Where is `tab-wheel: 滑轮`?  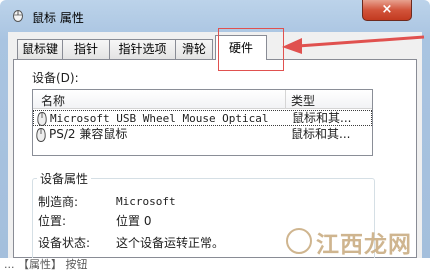
tab-wheel: 滑轮 is located at coordinates (194, 49).